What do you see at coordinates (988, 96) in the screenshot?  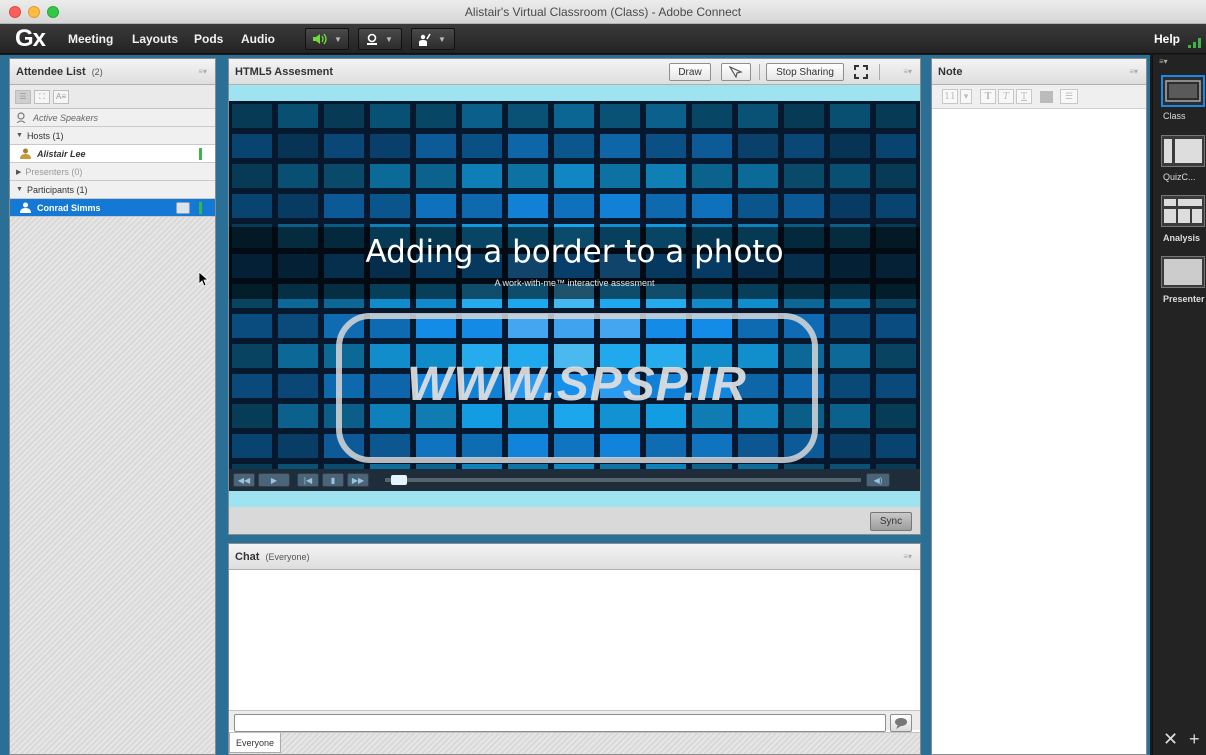 I see `bold-icon: T` at bounding box center [988, 96].